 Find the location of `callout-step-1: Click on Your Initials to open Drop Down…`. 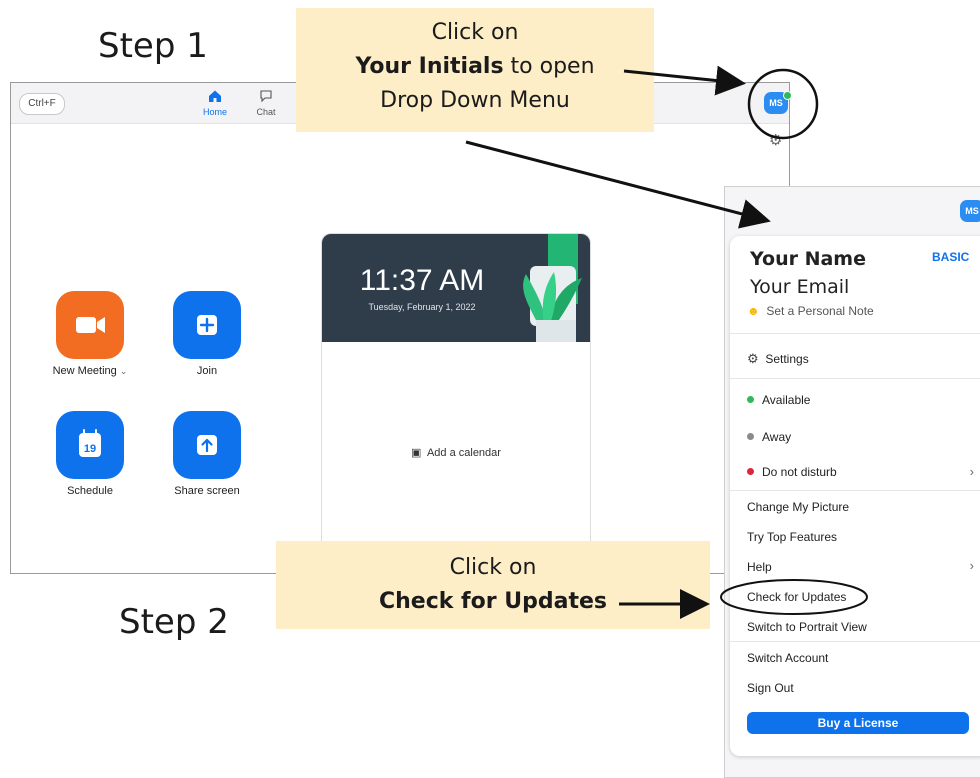

callout-step-1: Click on Your Initials to open Drop Down… is located at coordinates (475, 70).